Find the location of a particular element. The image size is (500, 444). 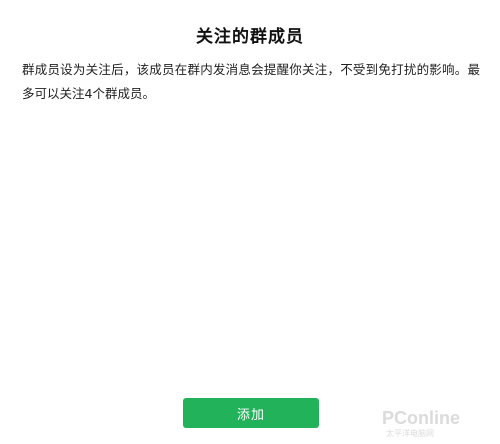

svg-text: 太平洋电脑网 is located at coordinates (410, 433).